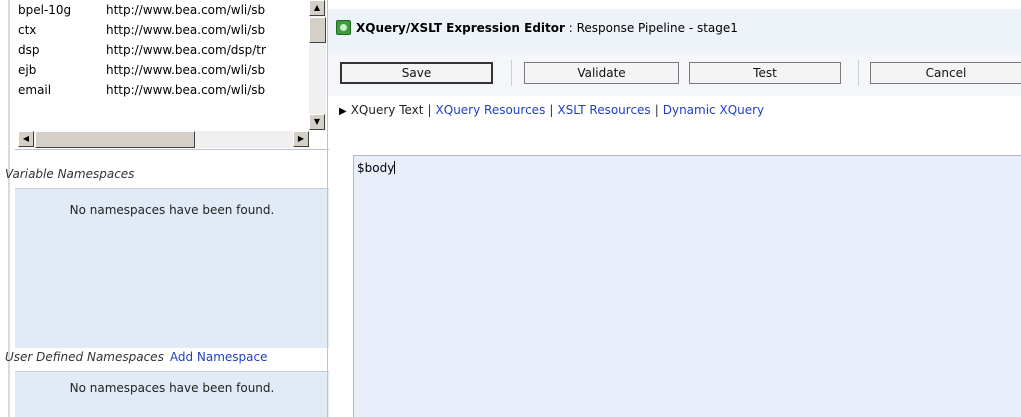 The height and width of the screenshot is (417, 1021). I want to click on tab-dynamic-xquery: Dynamic XQuery, so click(713, 110).